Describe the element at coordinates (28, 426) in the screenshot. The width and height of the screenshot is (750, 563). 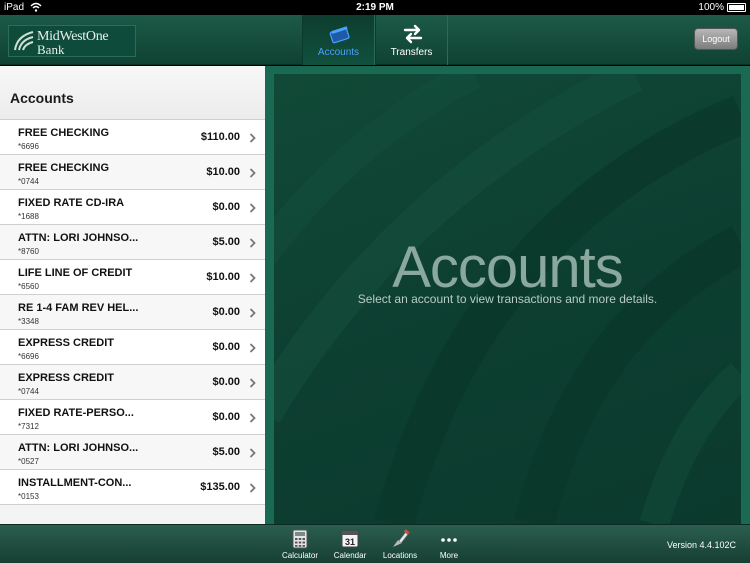
I see `account-number: *7312` at that location.